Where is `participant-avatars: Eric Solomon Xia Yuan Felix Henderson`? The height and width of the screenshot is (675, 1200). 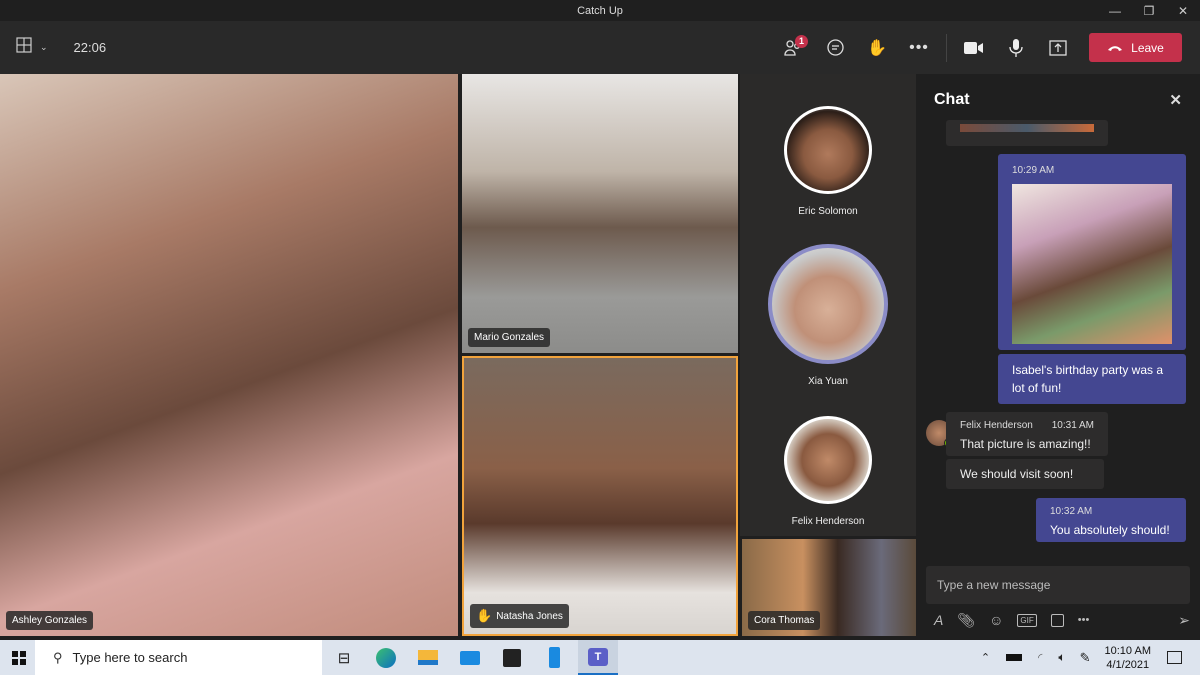 participant-avatars: Eric Solomon Xia Yuan Felix Henderson is located at coordinates (828, 305).